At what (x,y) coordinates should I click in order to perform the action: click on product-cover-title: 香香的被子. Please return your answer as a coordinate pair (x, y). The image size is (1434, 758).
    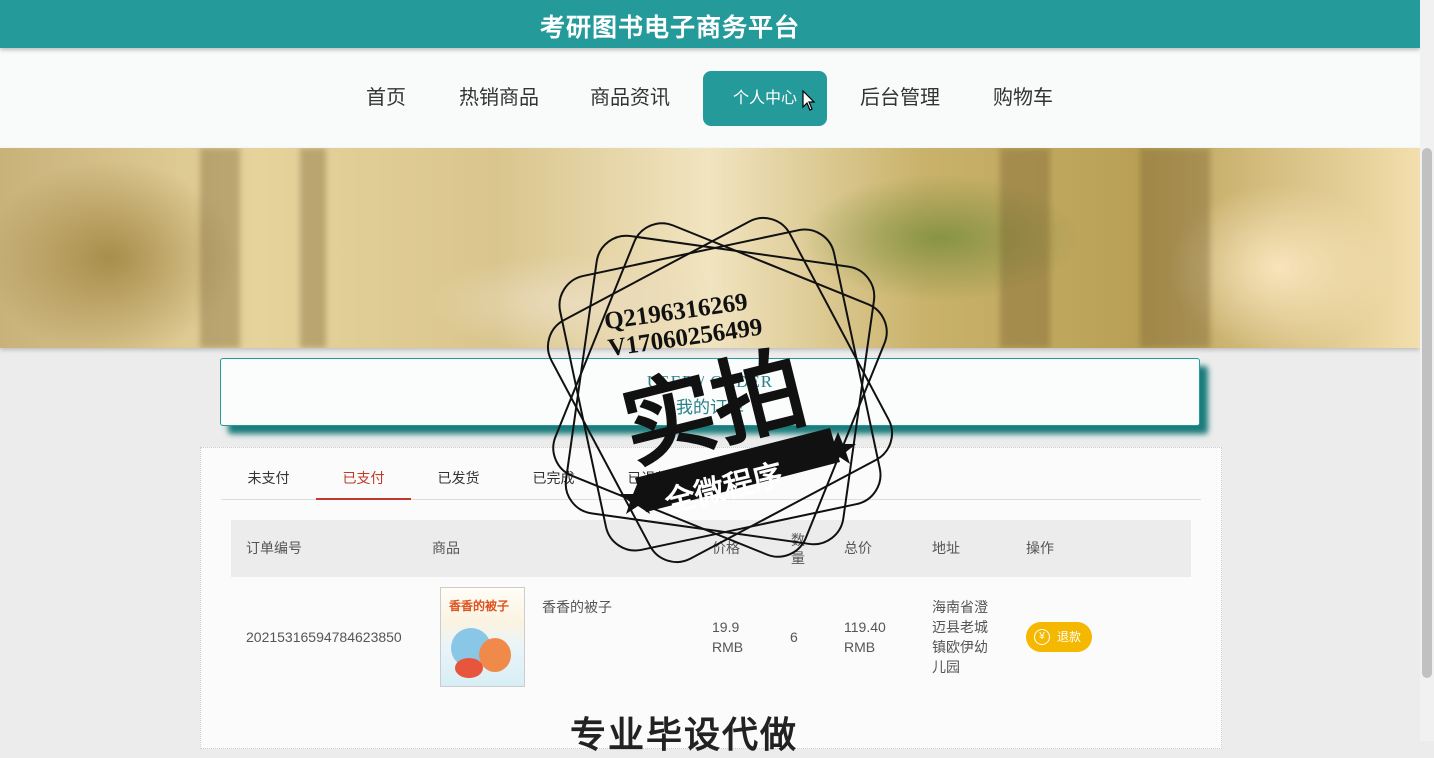
    Looking at the image, I should click on (479, 606).